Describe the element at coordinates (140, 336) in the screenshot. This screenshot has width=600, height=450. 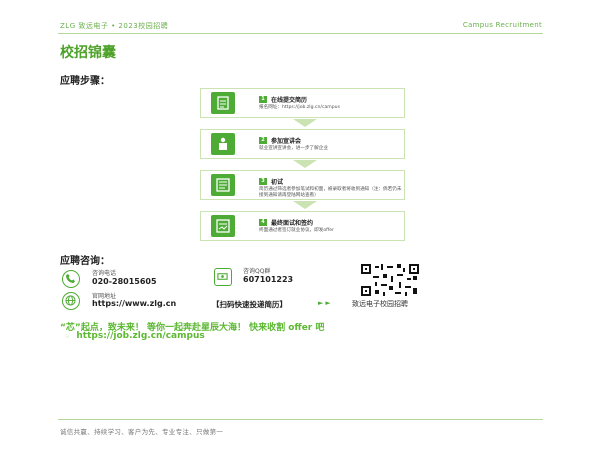
I see `recruit-url-text: https://job.zlg.cn/campus` at that location.